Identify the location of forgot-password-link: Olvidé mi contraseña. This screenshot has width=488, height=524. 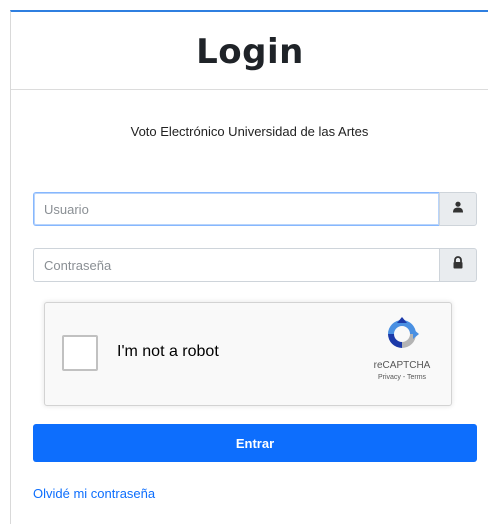
(94, 493).